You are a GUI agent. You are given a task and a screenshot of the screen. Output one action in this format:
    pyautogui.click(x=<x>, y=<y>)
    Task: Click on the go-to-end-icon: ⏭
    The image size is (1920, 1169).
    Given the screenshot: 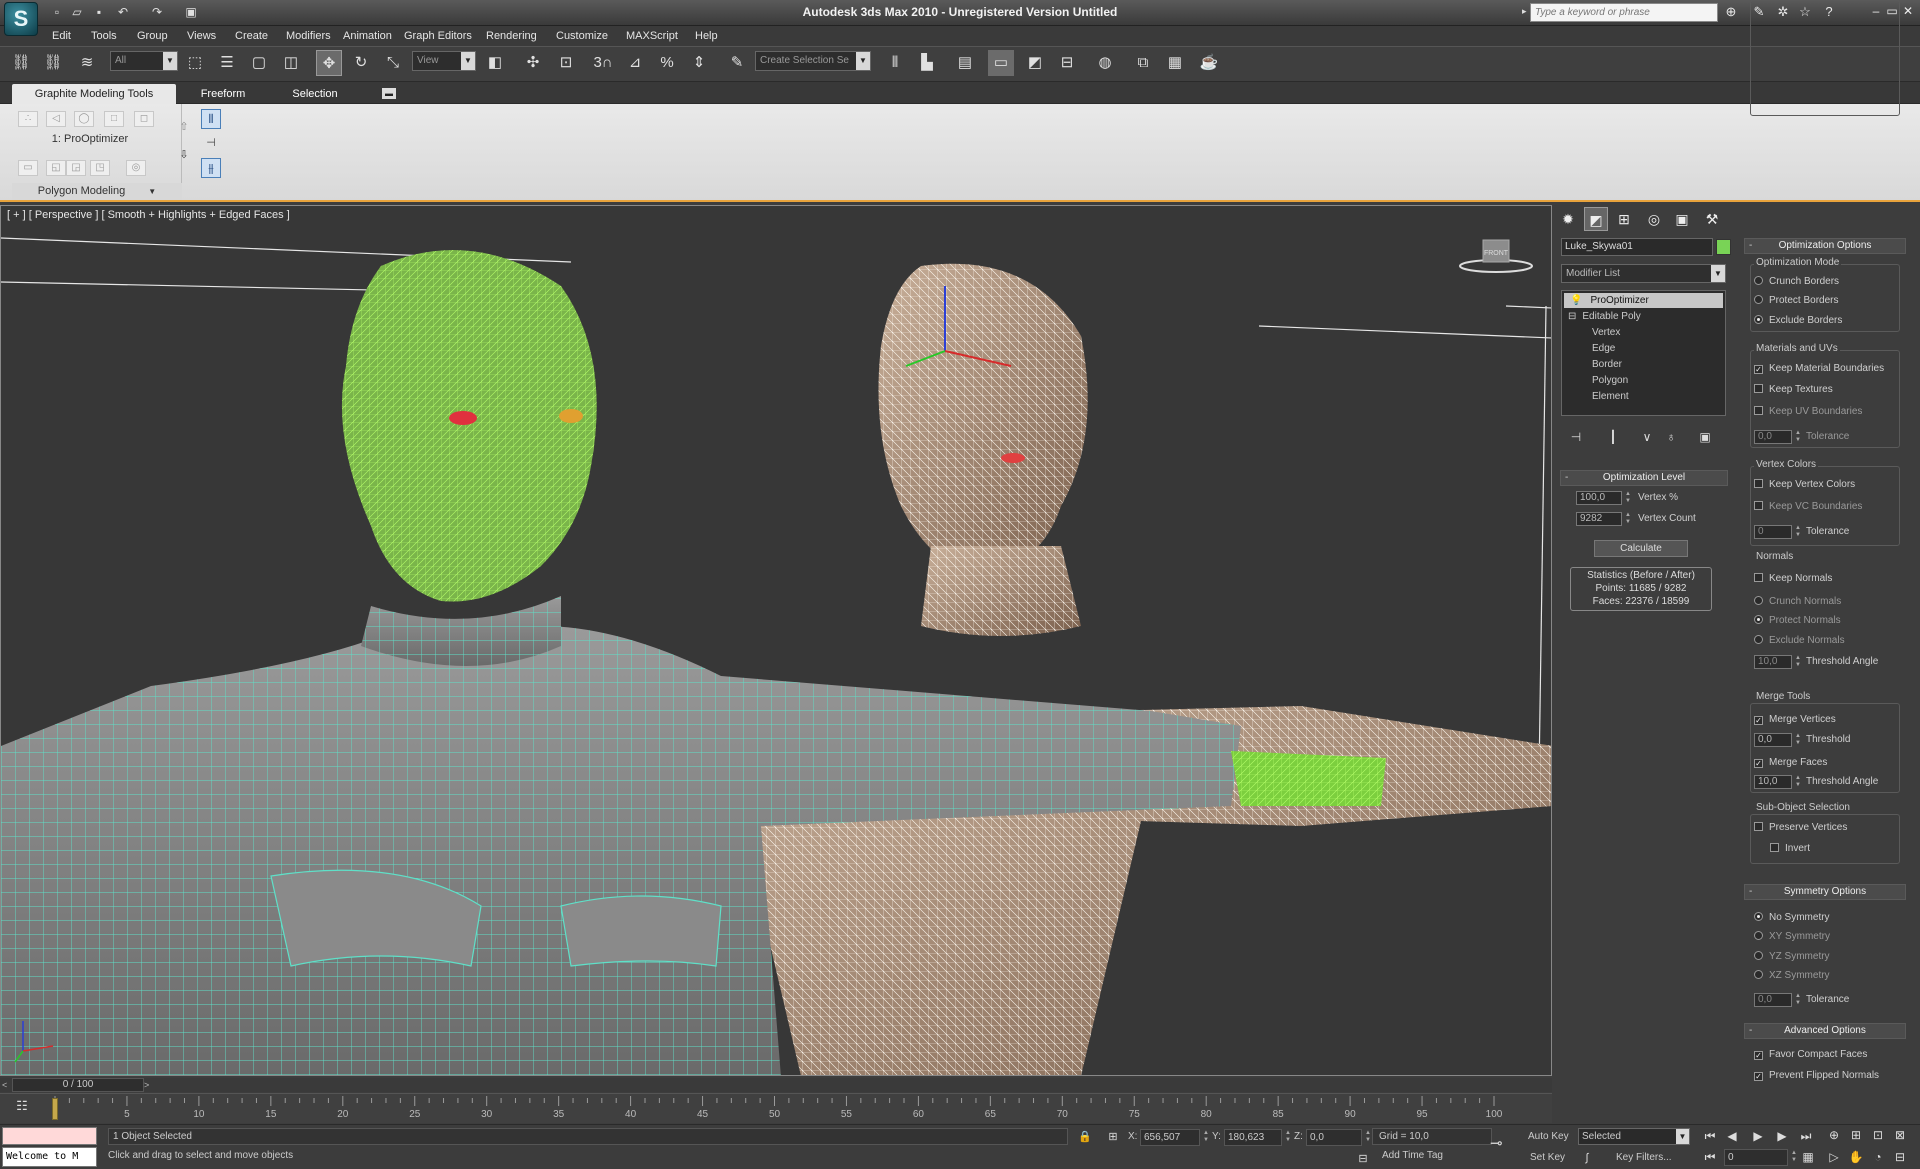 What is the action you would take?
    pyautogui.click(x=1806, y=1136)
    